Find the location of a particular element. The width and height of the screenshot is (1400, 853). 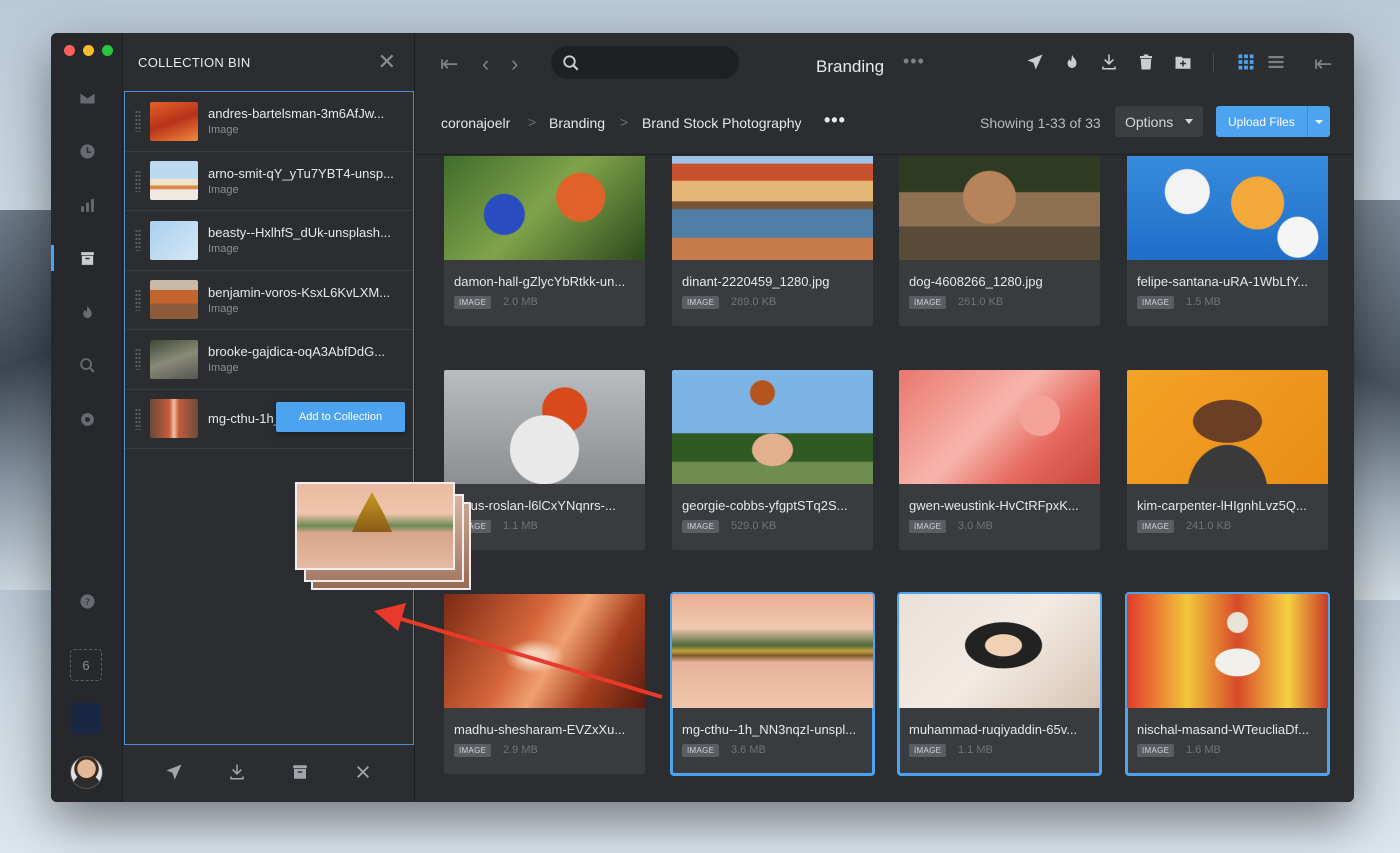

upload-menu-toggle is located at coordinates (1318, 121).